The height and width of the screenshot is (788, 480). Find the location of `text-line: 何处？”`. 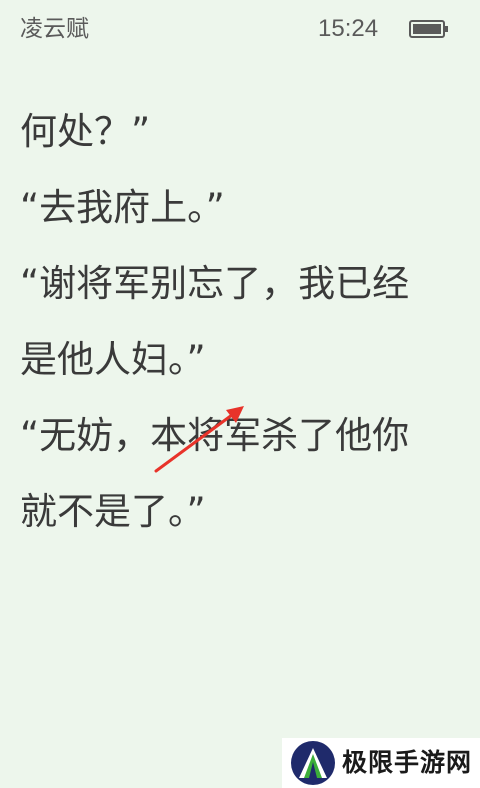

text-line: 何处？” is located at coordinates (85, 131).